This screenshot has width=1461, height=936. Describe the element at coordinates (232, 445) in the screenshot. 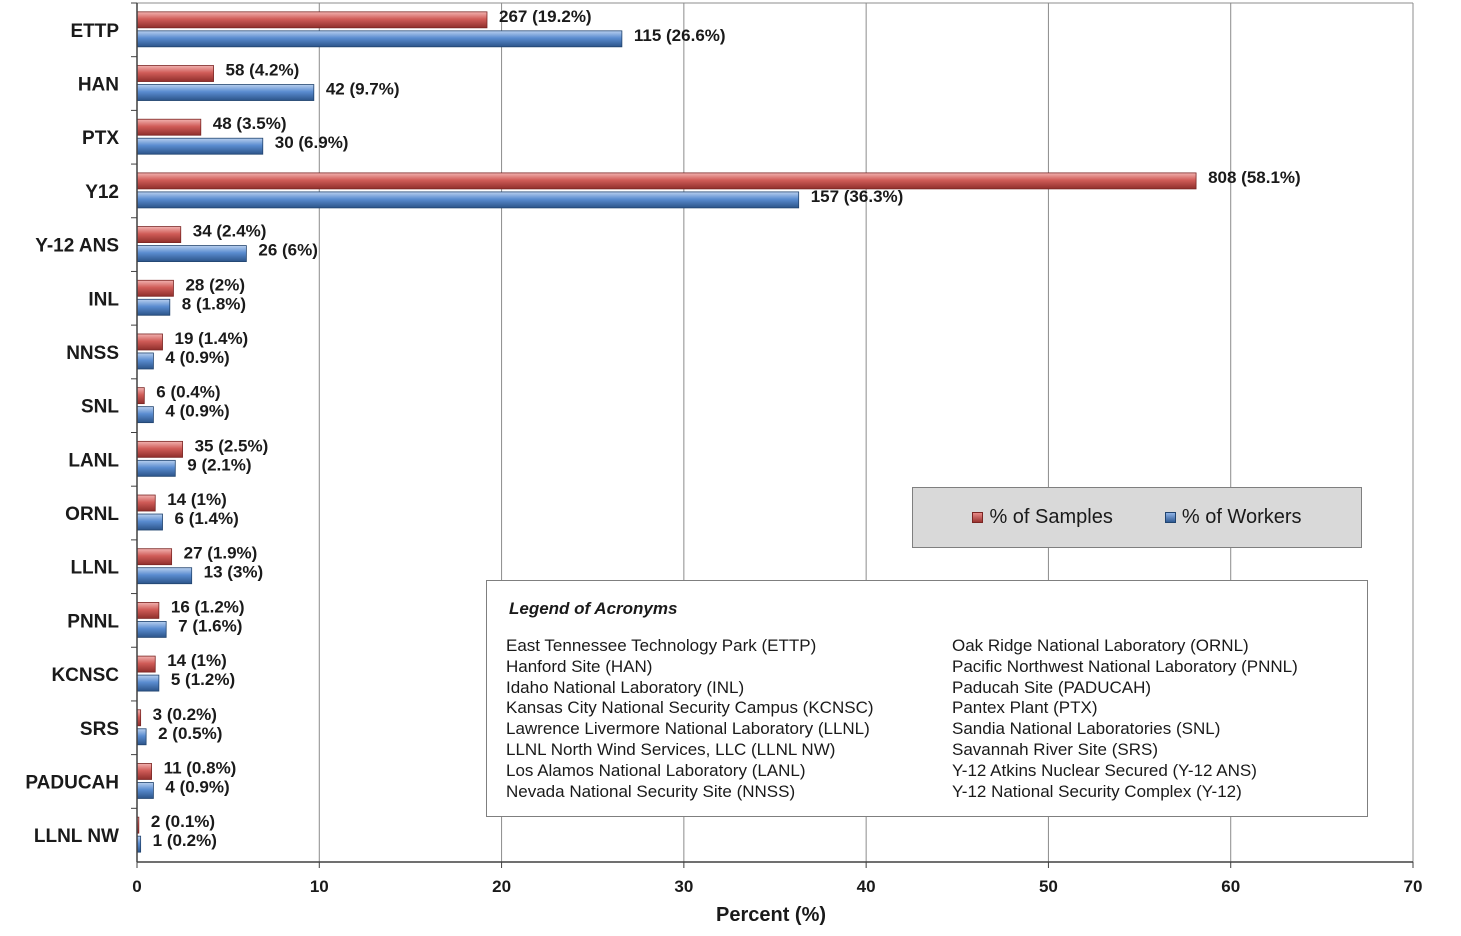

I see `data-label-samples: 35 (2.5%)` at that location.